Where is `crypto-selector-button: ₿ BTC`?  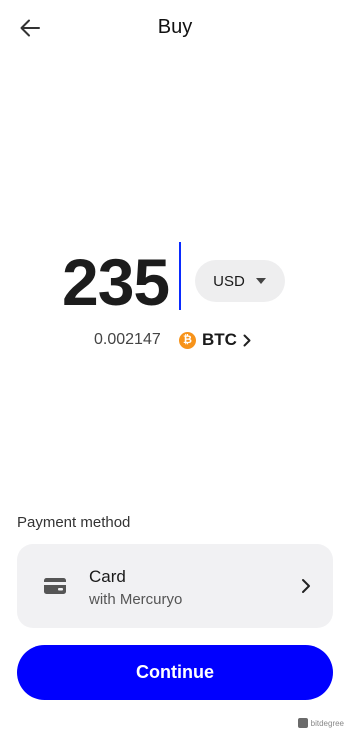 crypto-selector-button: ₿ BTC is located at coordinates (215, 340).